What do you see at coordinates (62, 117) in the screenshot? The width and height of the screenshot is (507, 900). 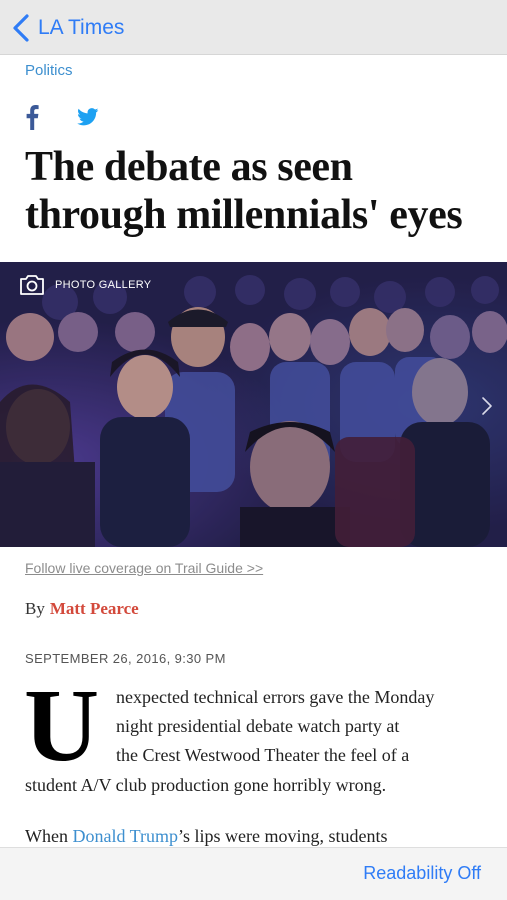 I see `share-row` at bounding box center [62, 117].